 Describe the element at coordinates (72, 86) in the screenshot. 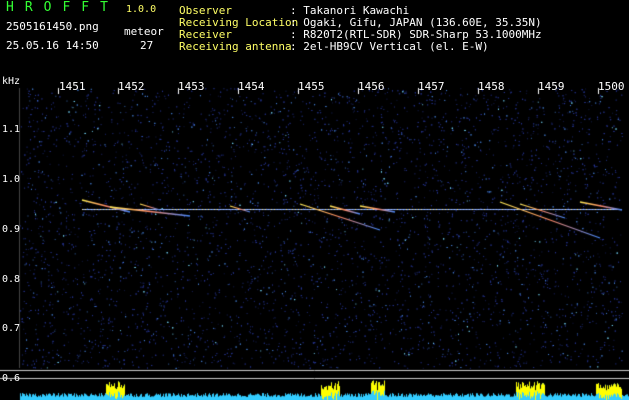

I see `x-tick-1451: 1451` at that location.